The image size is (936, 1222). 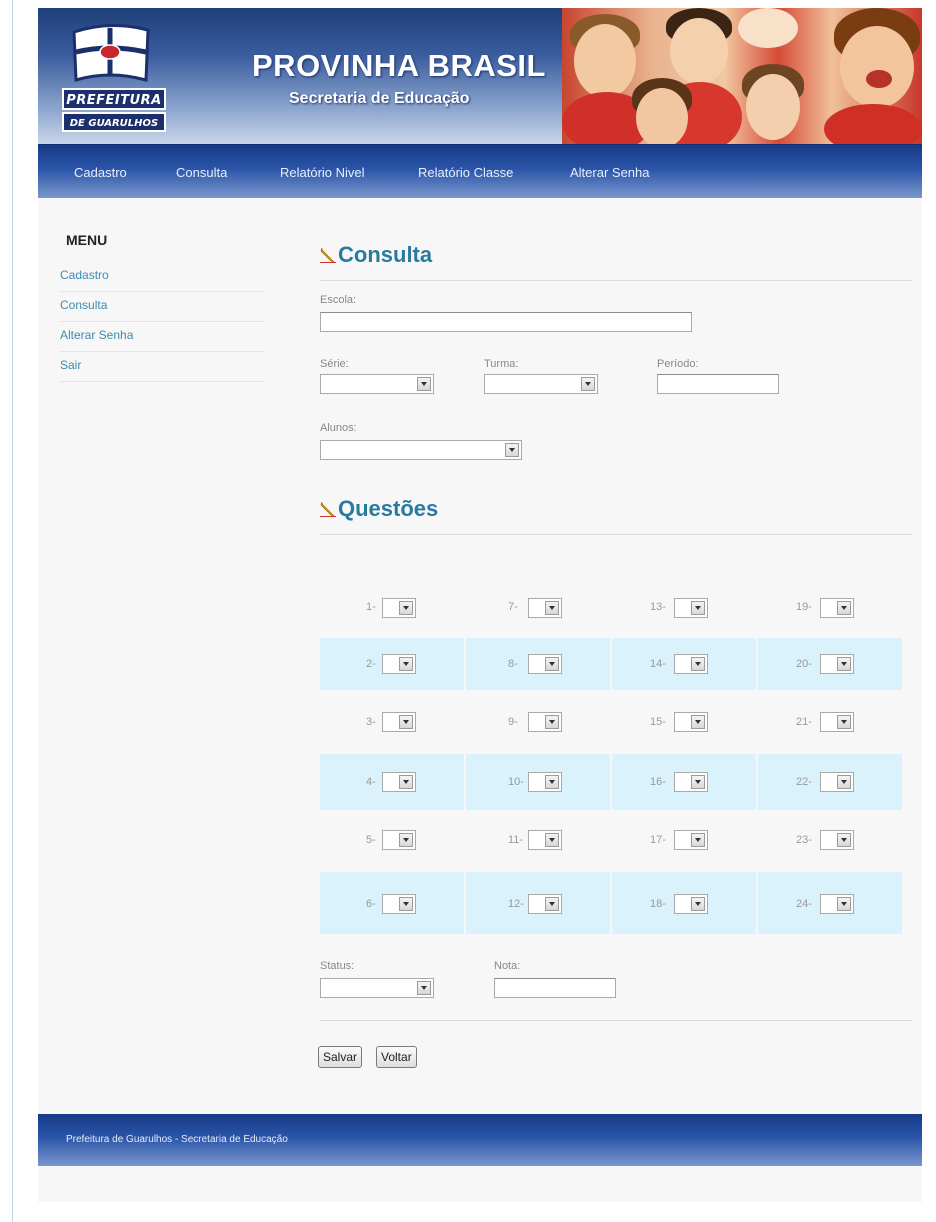 What do you see at coordinates (678, 364) in the screenshot?
I see `periodo-label: Período:` at bounding box center [678, 364].